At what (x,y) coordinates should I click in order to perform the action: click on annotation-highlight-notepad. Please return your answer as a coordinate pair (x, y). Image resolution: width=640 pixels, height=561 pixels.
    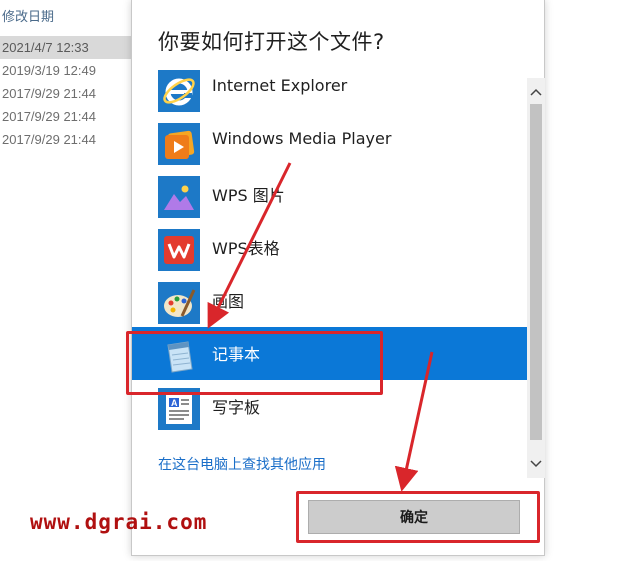
    Looking at the image, I should click on (254, 363).